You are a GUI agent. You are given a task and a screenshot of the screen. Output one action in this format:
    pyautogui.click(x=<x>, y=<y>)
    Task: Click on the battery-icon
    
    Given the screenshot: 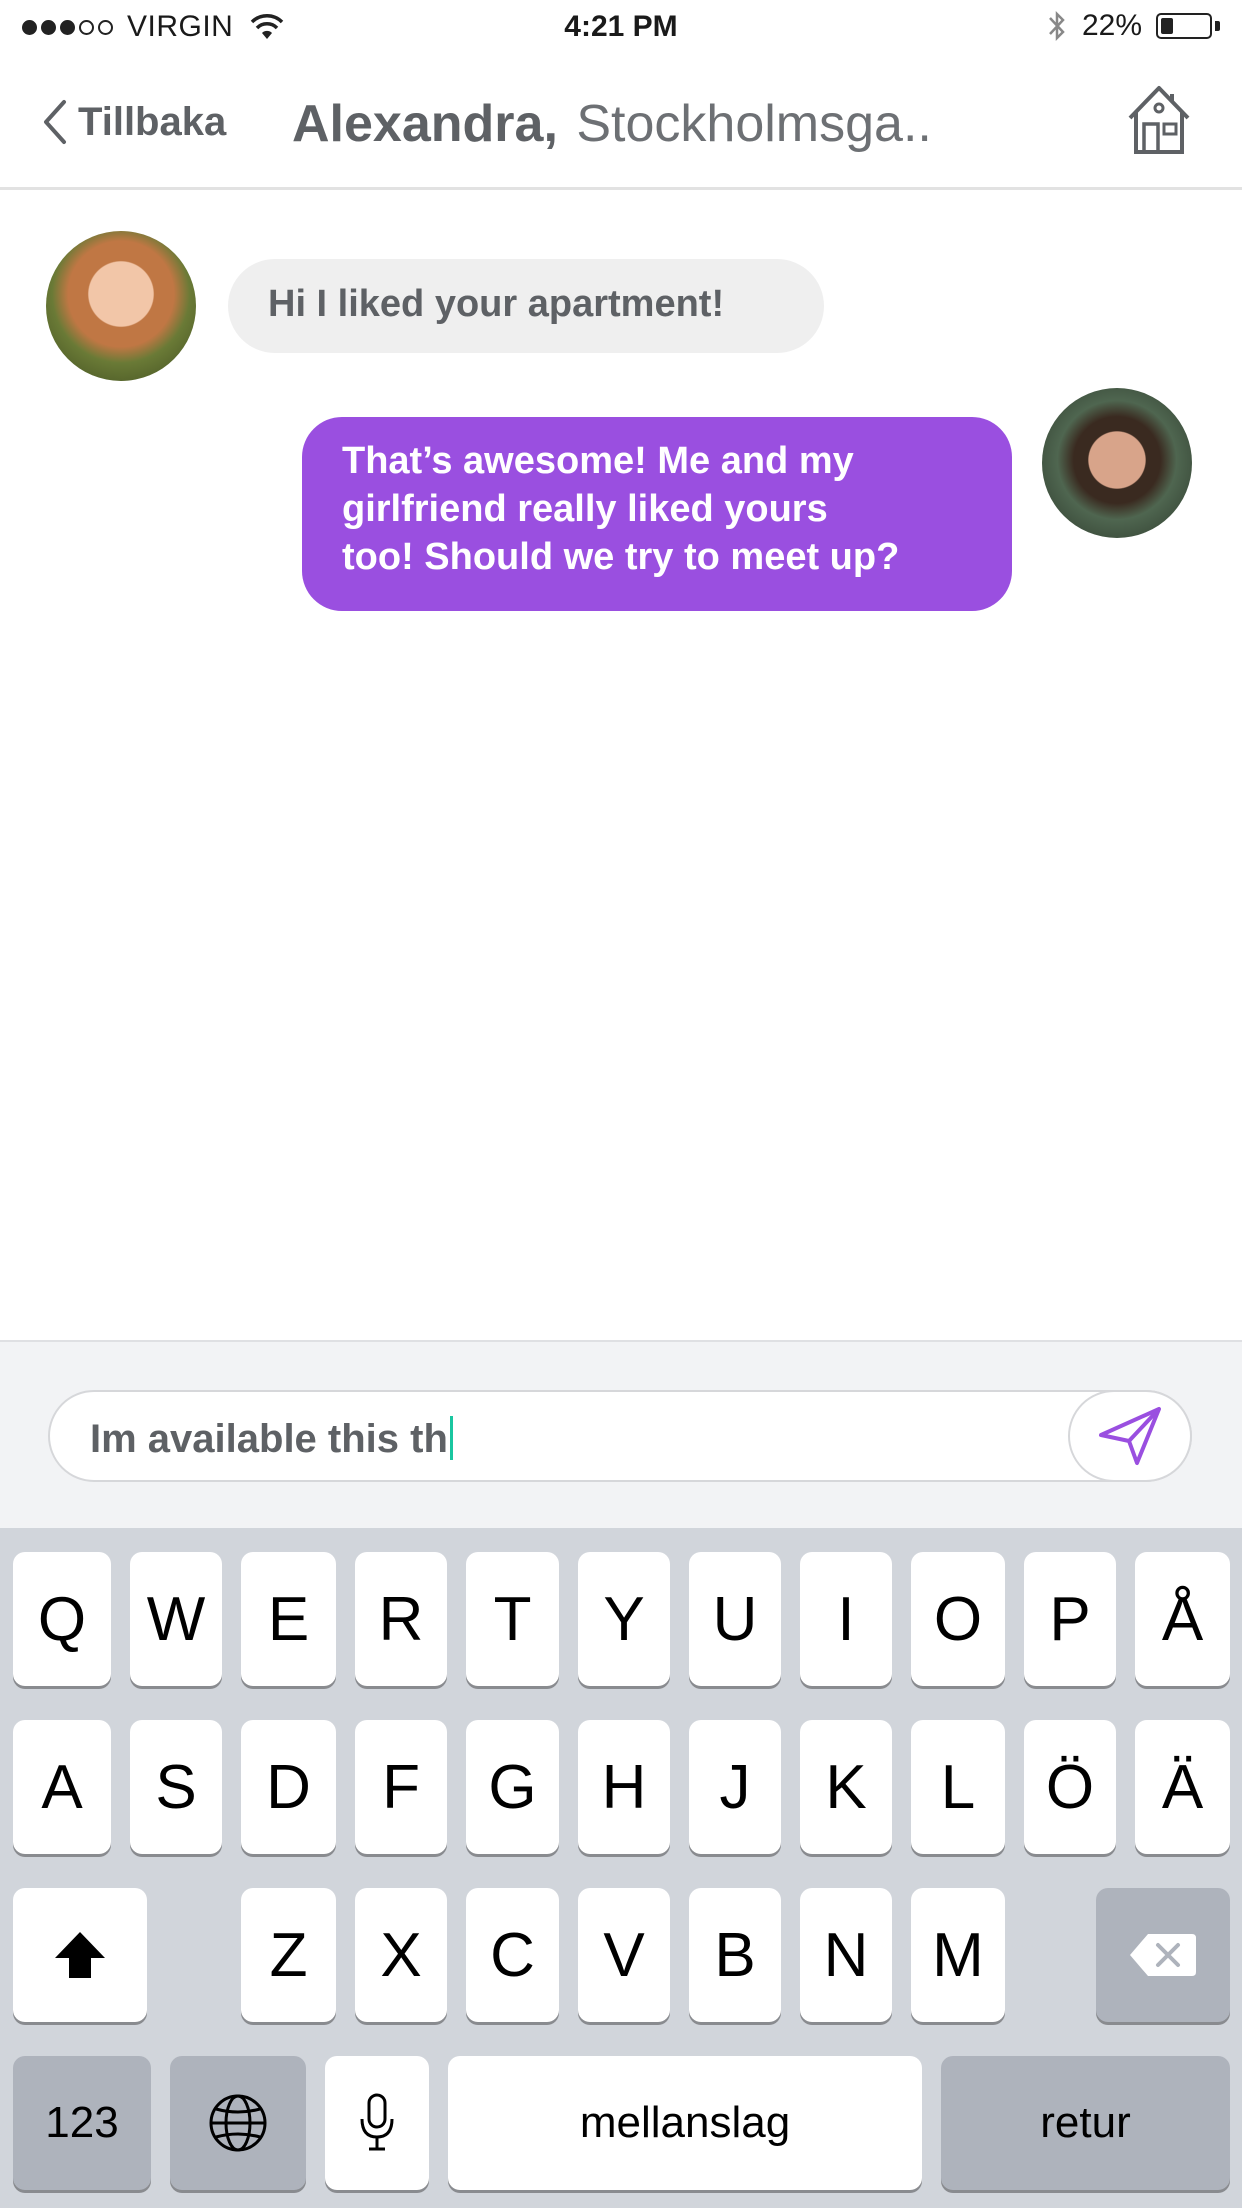 What is the action you would take?
    pyautogui.click(x=1188, y=26)
    